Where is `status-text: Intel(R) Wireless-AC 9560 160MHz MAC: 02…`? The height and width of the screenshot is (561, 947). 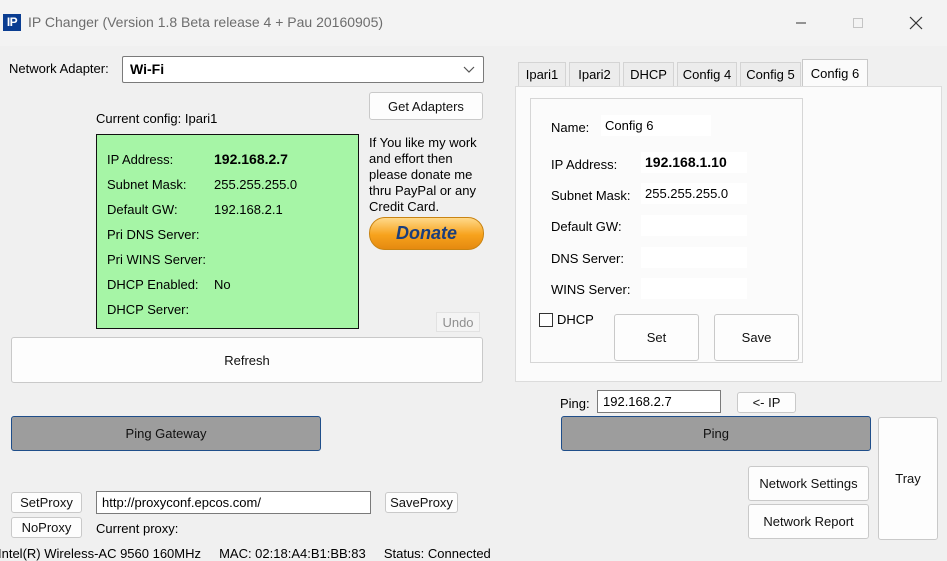
status-text: Intel(R) Wireless-AC 9560 160MHz MAC: 02… is located at coordinates (245, 553).